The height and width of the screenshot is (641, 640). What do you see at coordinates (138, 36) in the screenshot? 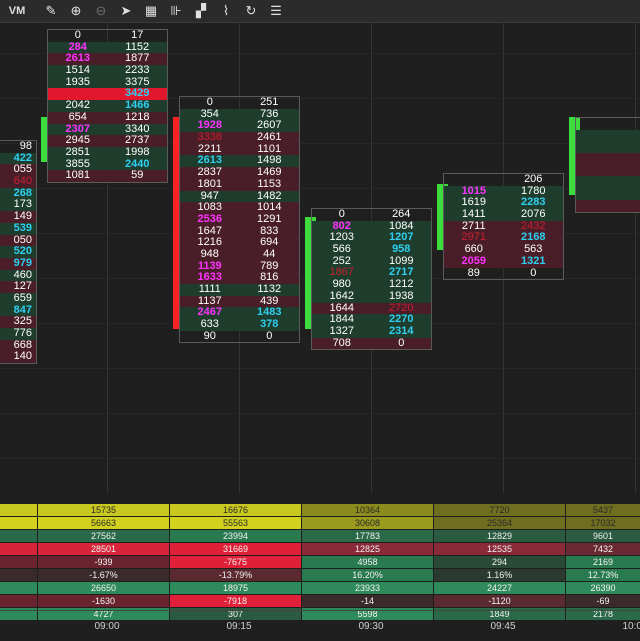
I see `ask-volume: 17` at bounding box center [138, 36].